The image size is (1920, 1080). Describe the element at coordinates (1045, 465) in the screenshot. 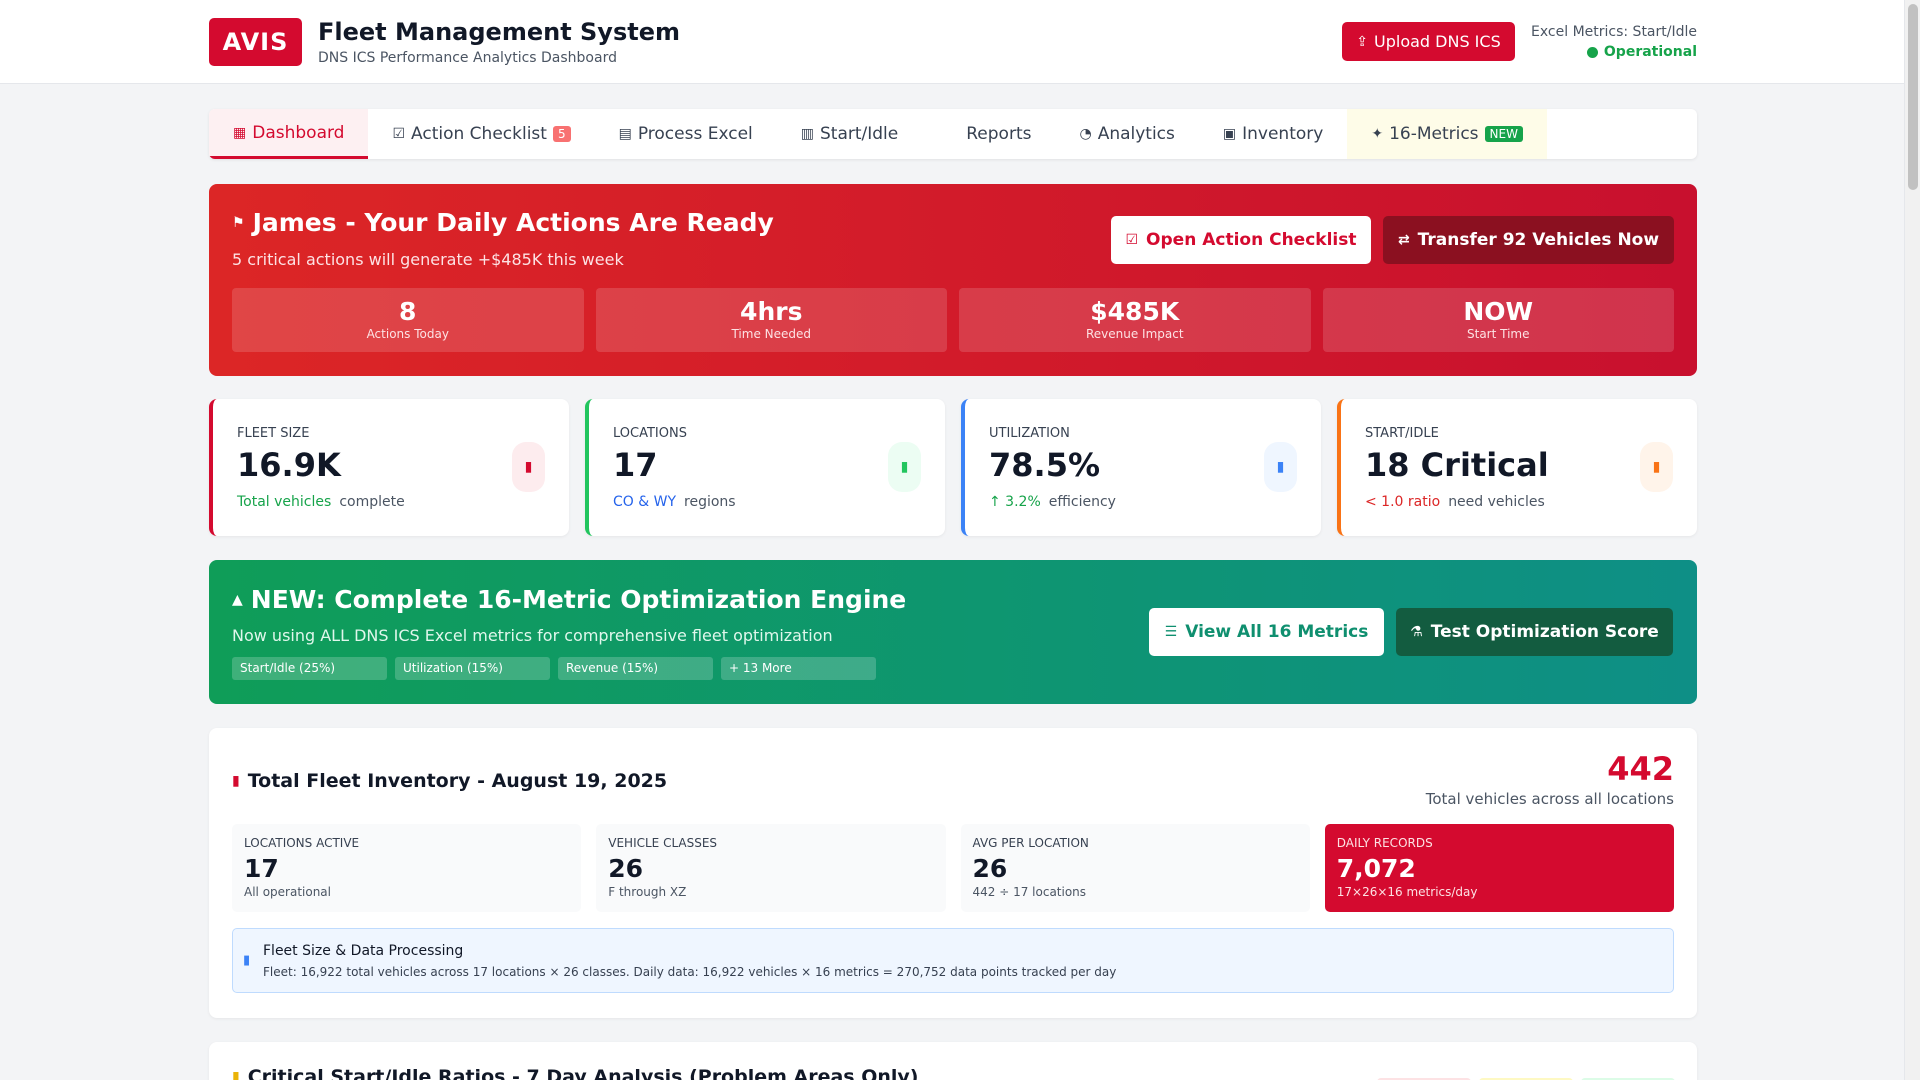

I see `kpi-value: 78.5%` at that location.